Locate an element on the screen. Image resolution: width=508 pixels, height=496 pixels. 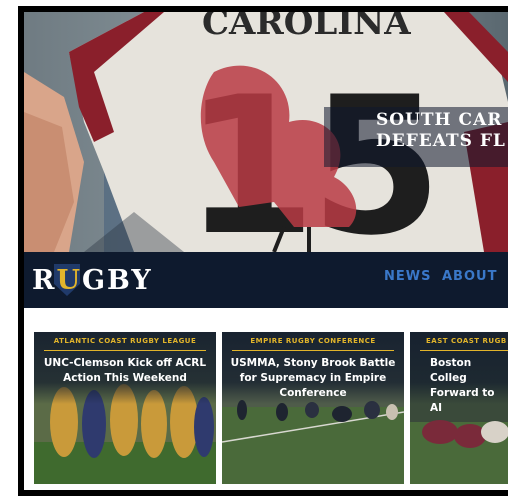
logo-letter-u: U is located at coordinates (69, 280).